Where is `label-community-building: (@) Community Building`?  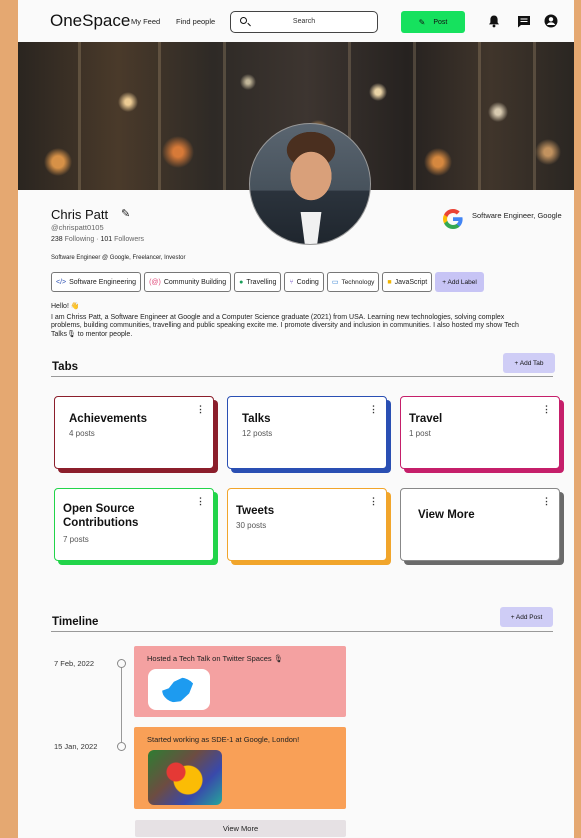 label-community-building: (@) Community Building is located at coordinates (188, 282).